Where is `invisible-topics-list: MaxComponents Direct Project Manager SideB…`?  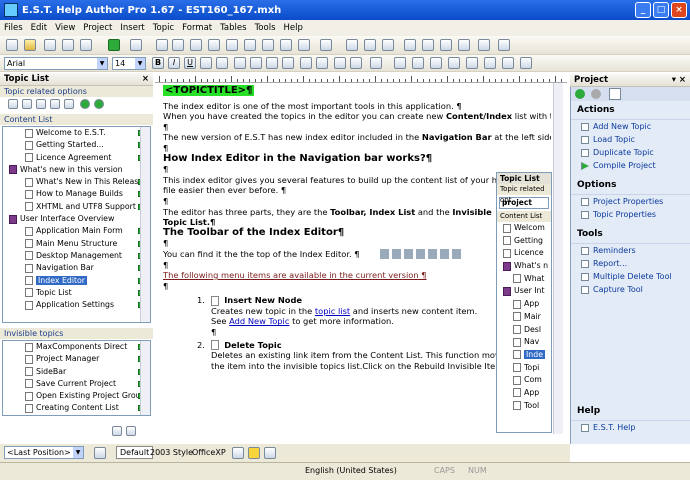
invisible-topics-list: MaxComponents Direct Project Manager SideB… is located at coordinates (76, 378).